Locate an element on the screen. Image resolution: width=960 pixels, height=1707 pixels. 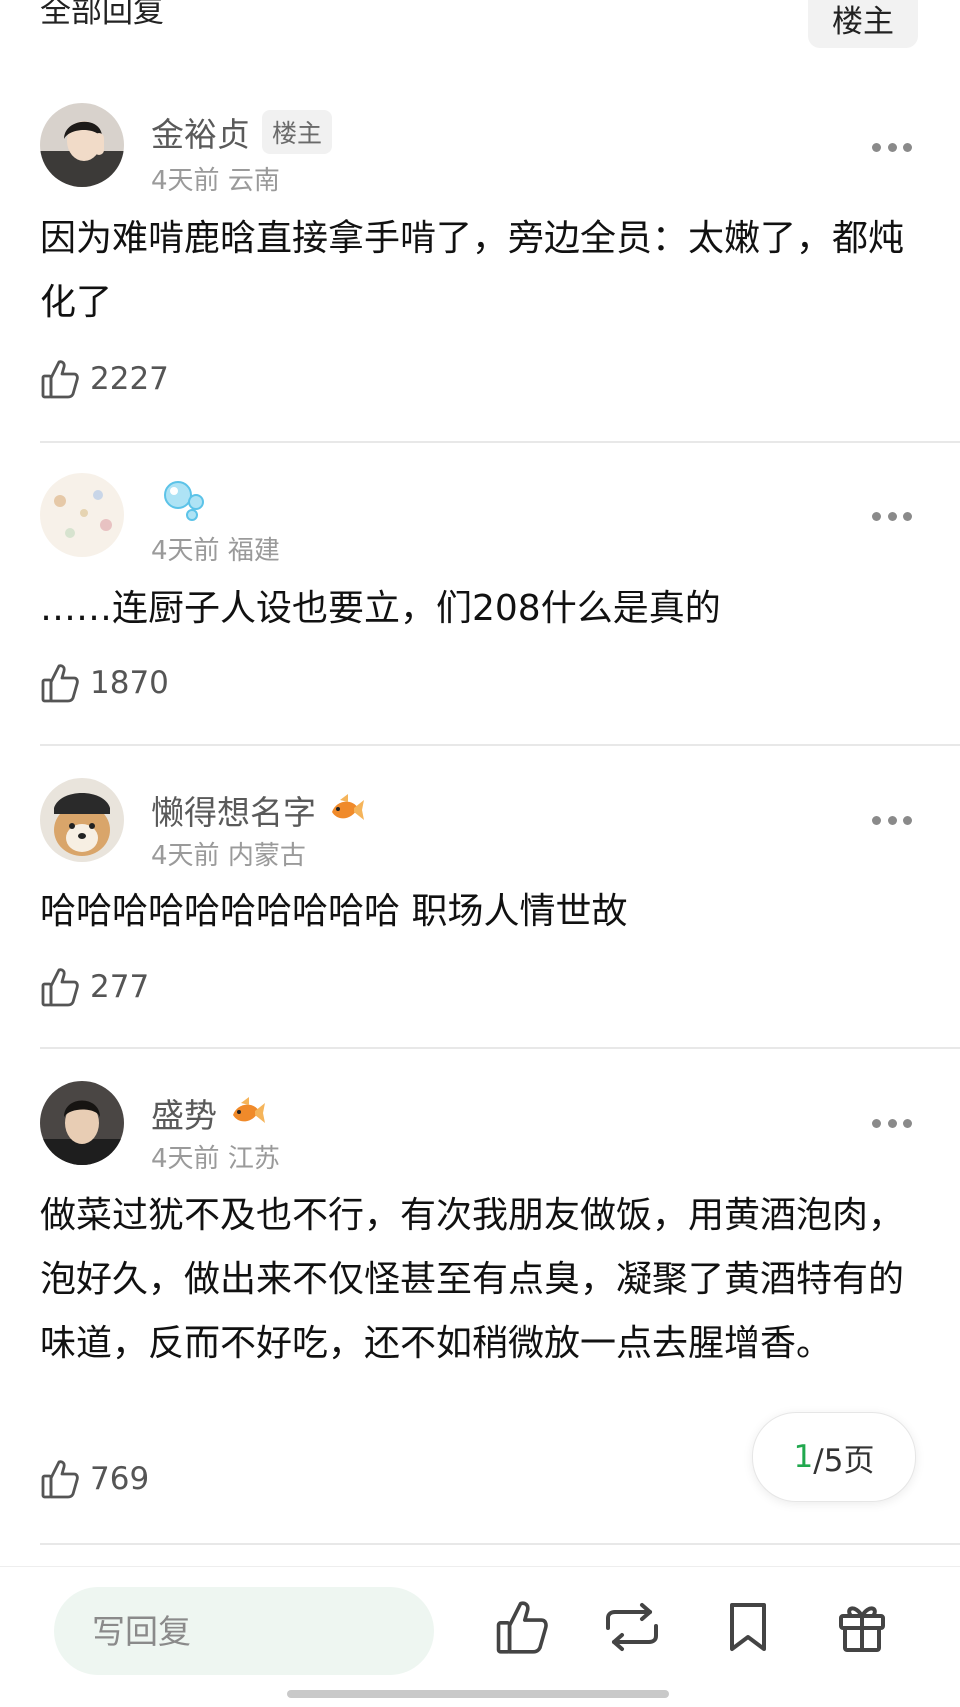
like-button: 1870 is located at coordinates (104, 683).